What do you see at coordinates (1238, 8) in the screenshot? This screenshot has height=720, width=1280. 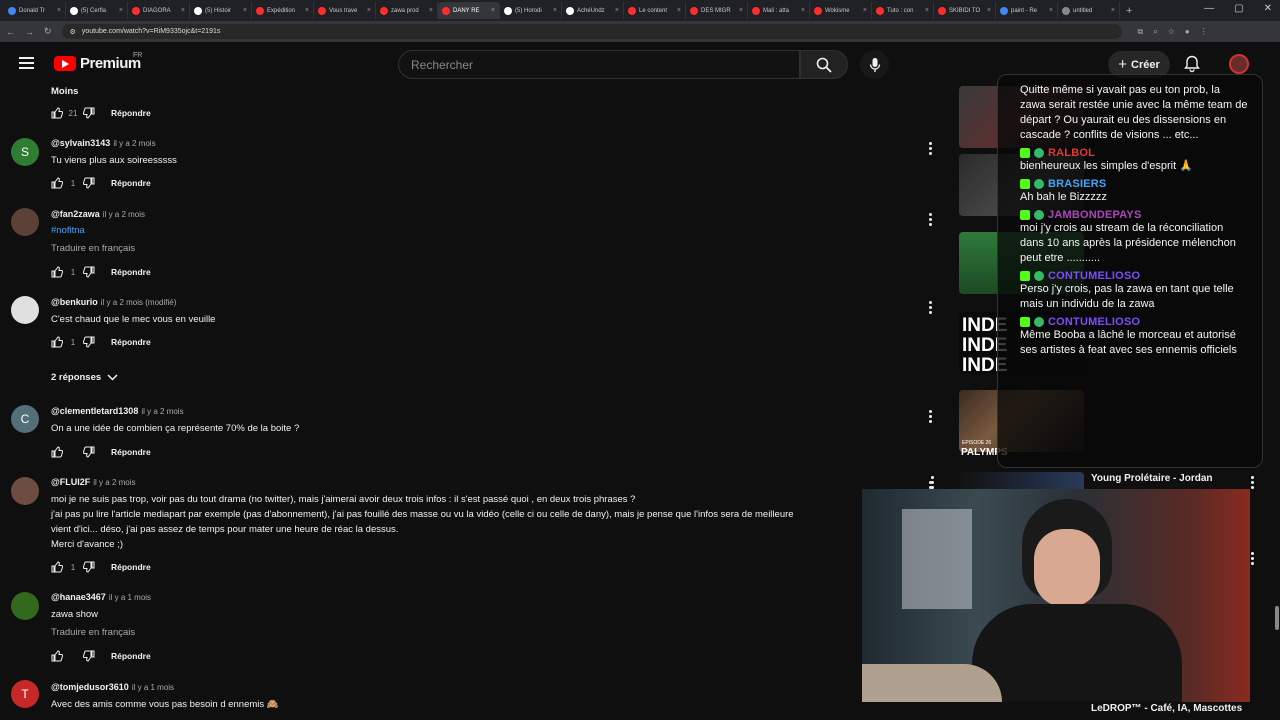 I see `maximize-icon: ▢` at bounding box center [1238, 8].